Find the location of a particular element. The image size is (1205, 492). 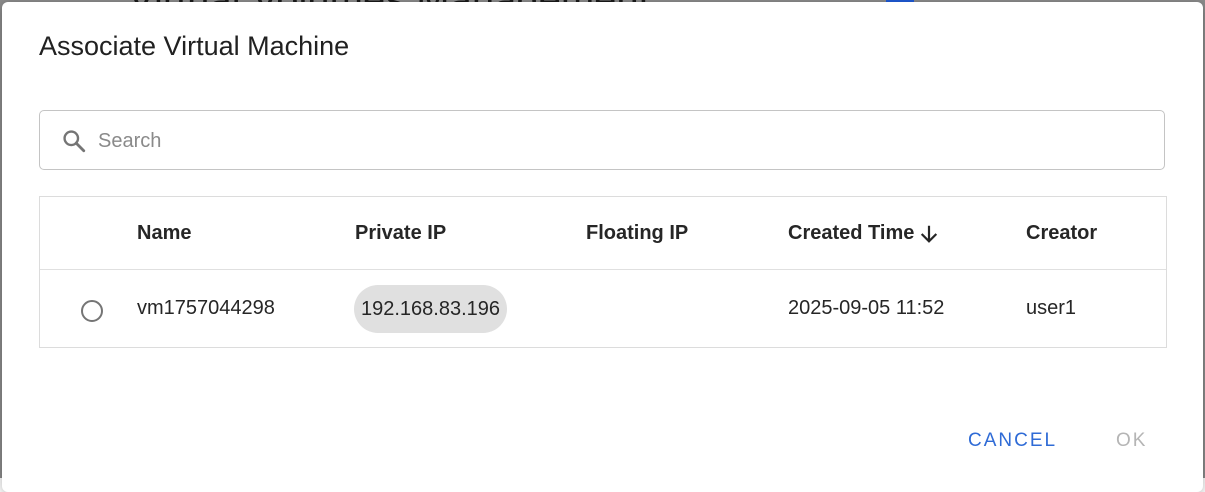

cancel-button: CANCEL is located at coordinates (1012, 441).